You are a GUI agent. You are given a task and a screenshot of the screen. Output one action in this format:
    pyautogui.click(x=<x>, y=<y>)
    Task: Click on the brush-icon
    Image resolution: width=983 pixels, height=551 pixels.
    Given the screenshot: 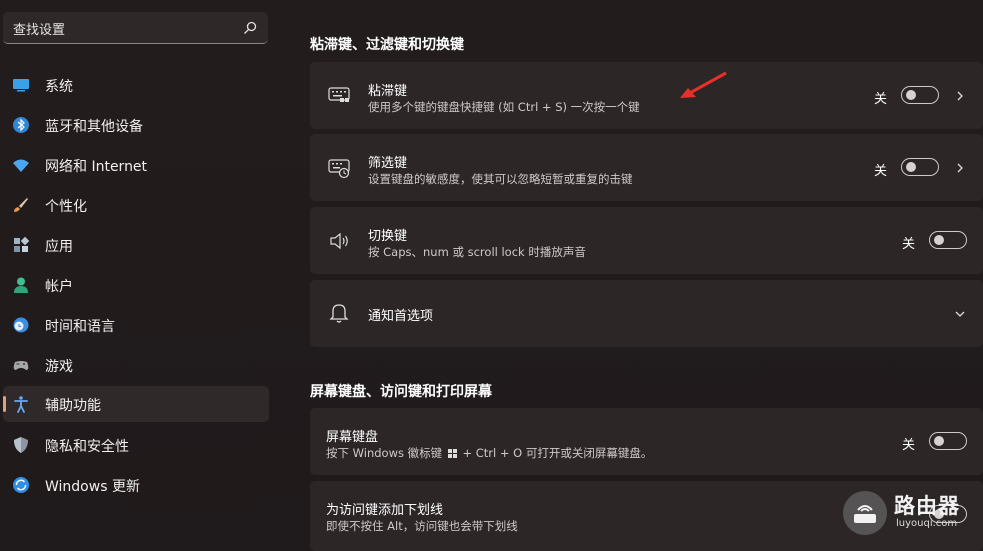 What is the action you would take?
    pyautogui.click(x=21, y=205)
    